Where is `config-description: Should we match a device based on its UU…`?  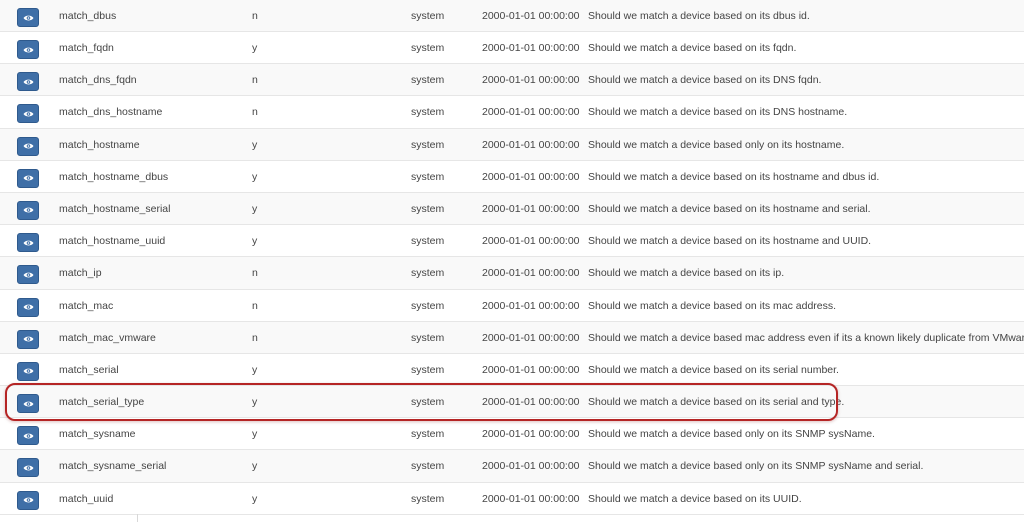
config-description: Should we match a device based on its UU… is located at coordinates (695, 498).